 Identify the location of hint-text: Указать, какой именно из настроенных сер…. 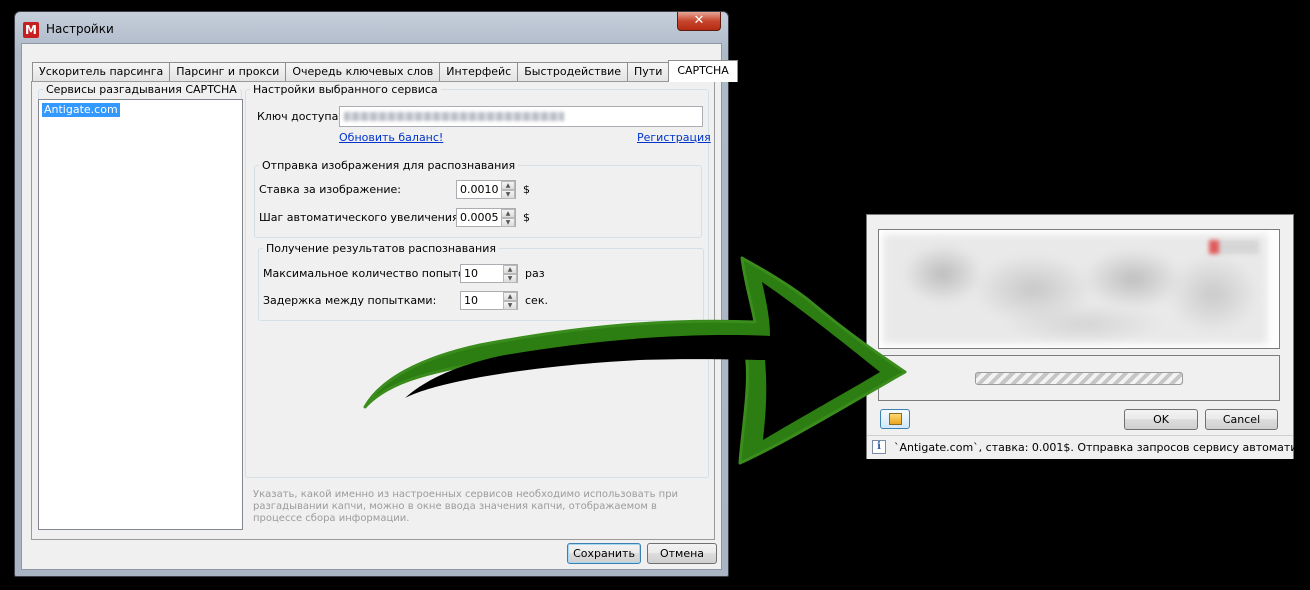
(466, 506).